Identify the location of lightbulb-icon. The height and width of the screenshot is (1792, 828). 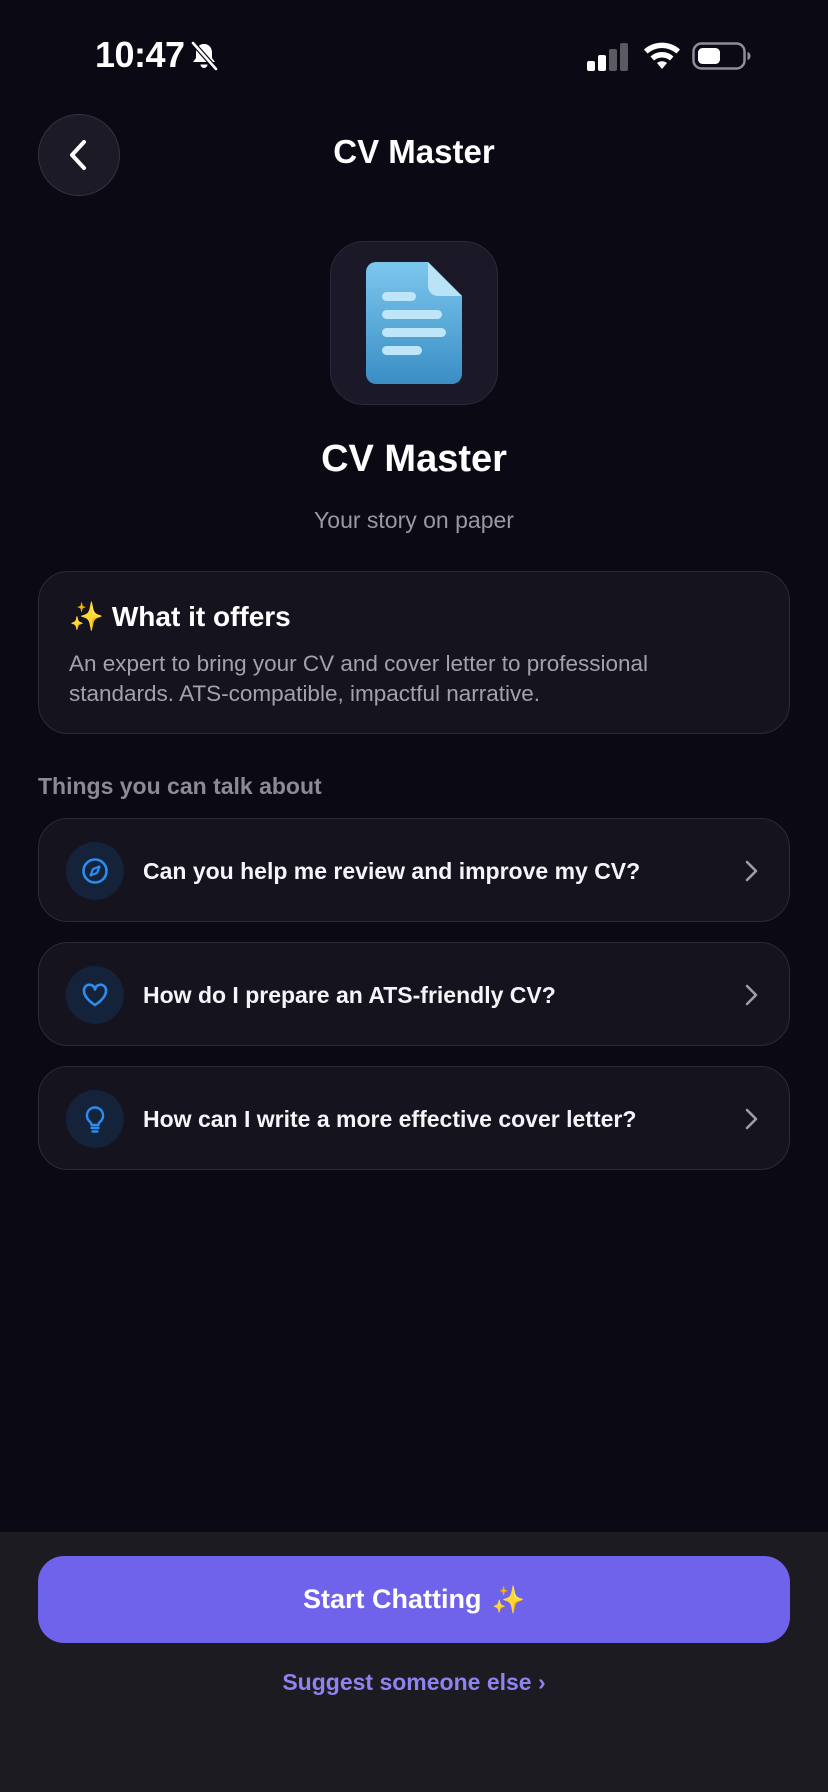
(95, 1119).